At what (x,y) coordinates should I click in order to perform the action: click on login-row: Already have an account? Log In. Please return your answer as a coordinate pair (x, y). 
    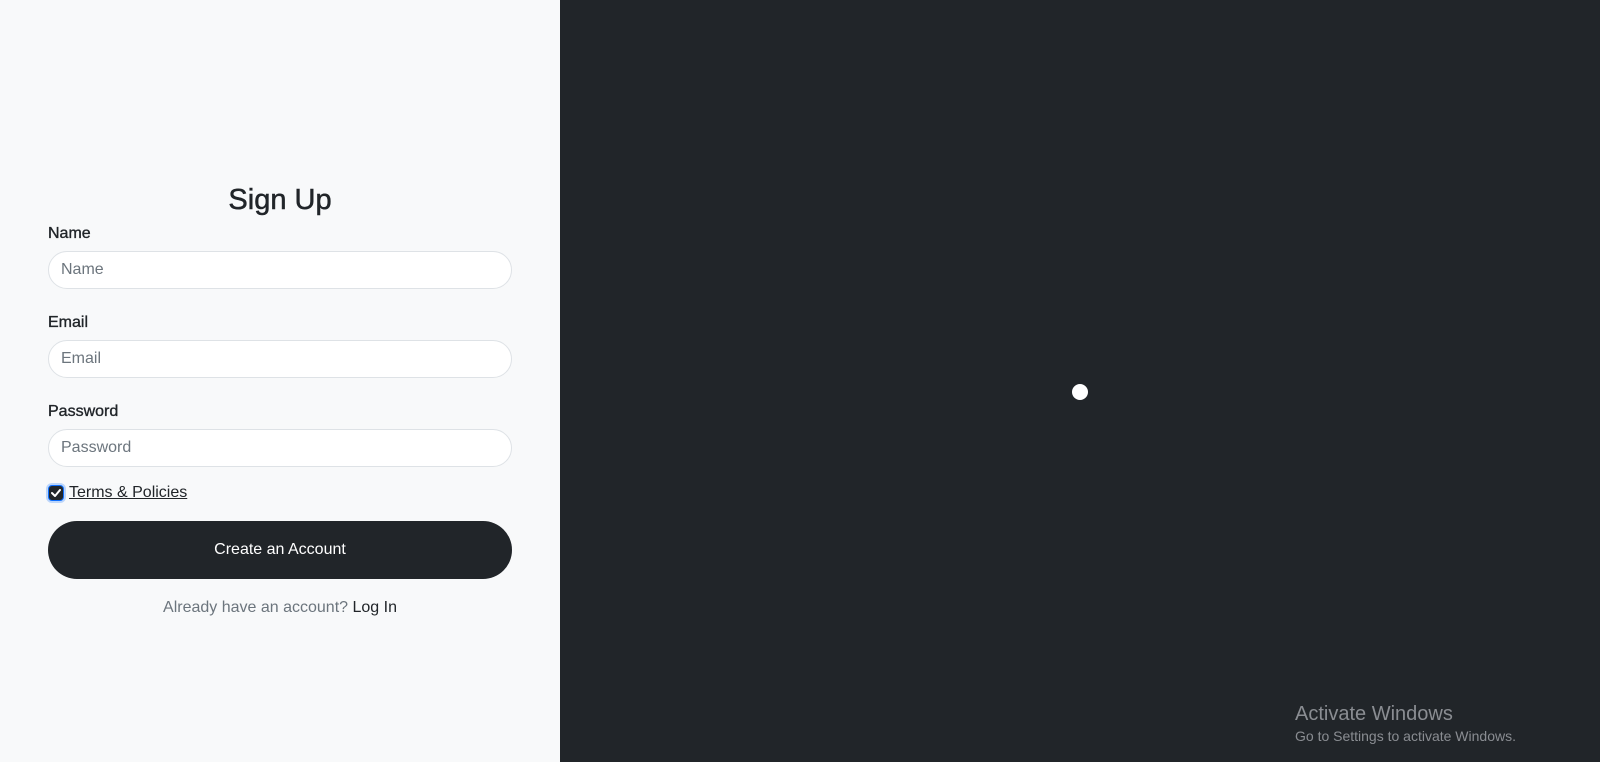
    Looking at the image, I should click on (280, 608).